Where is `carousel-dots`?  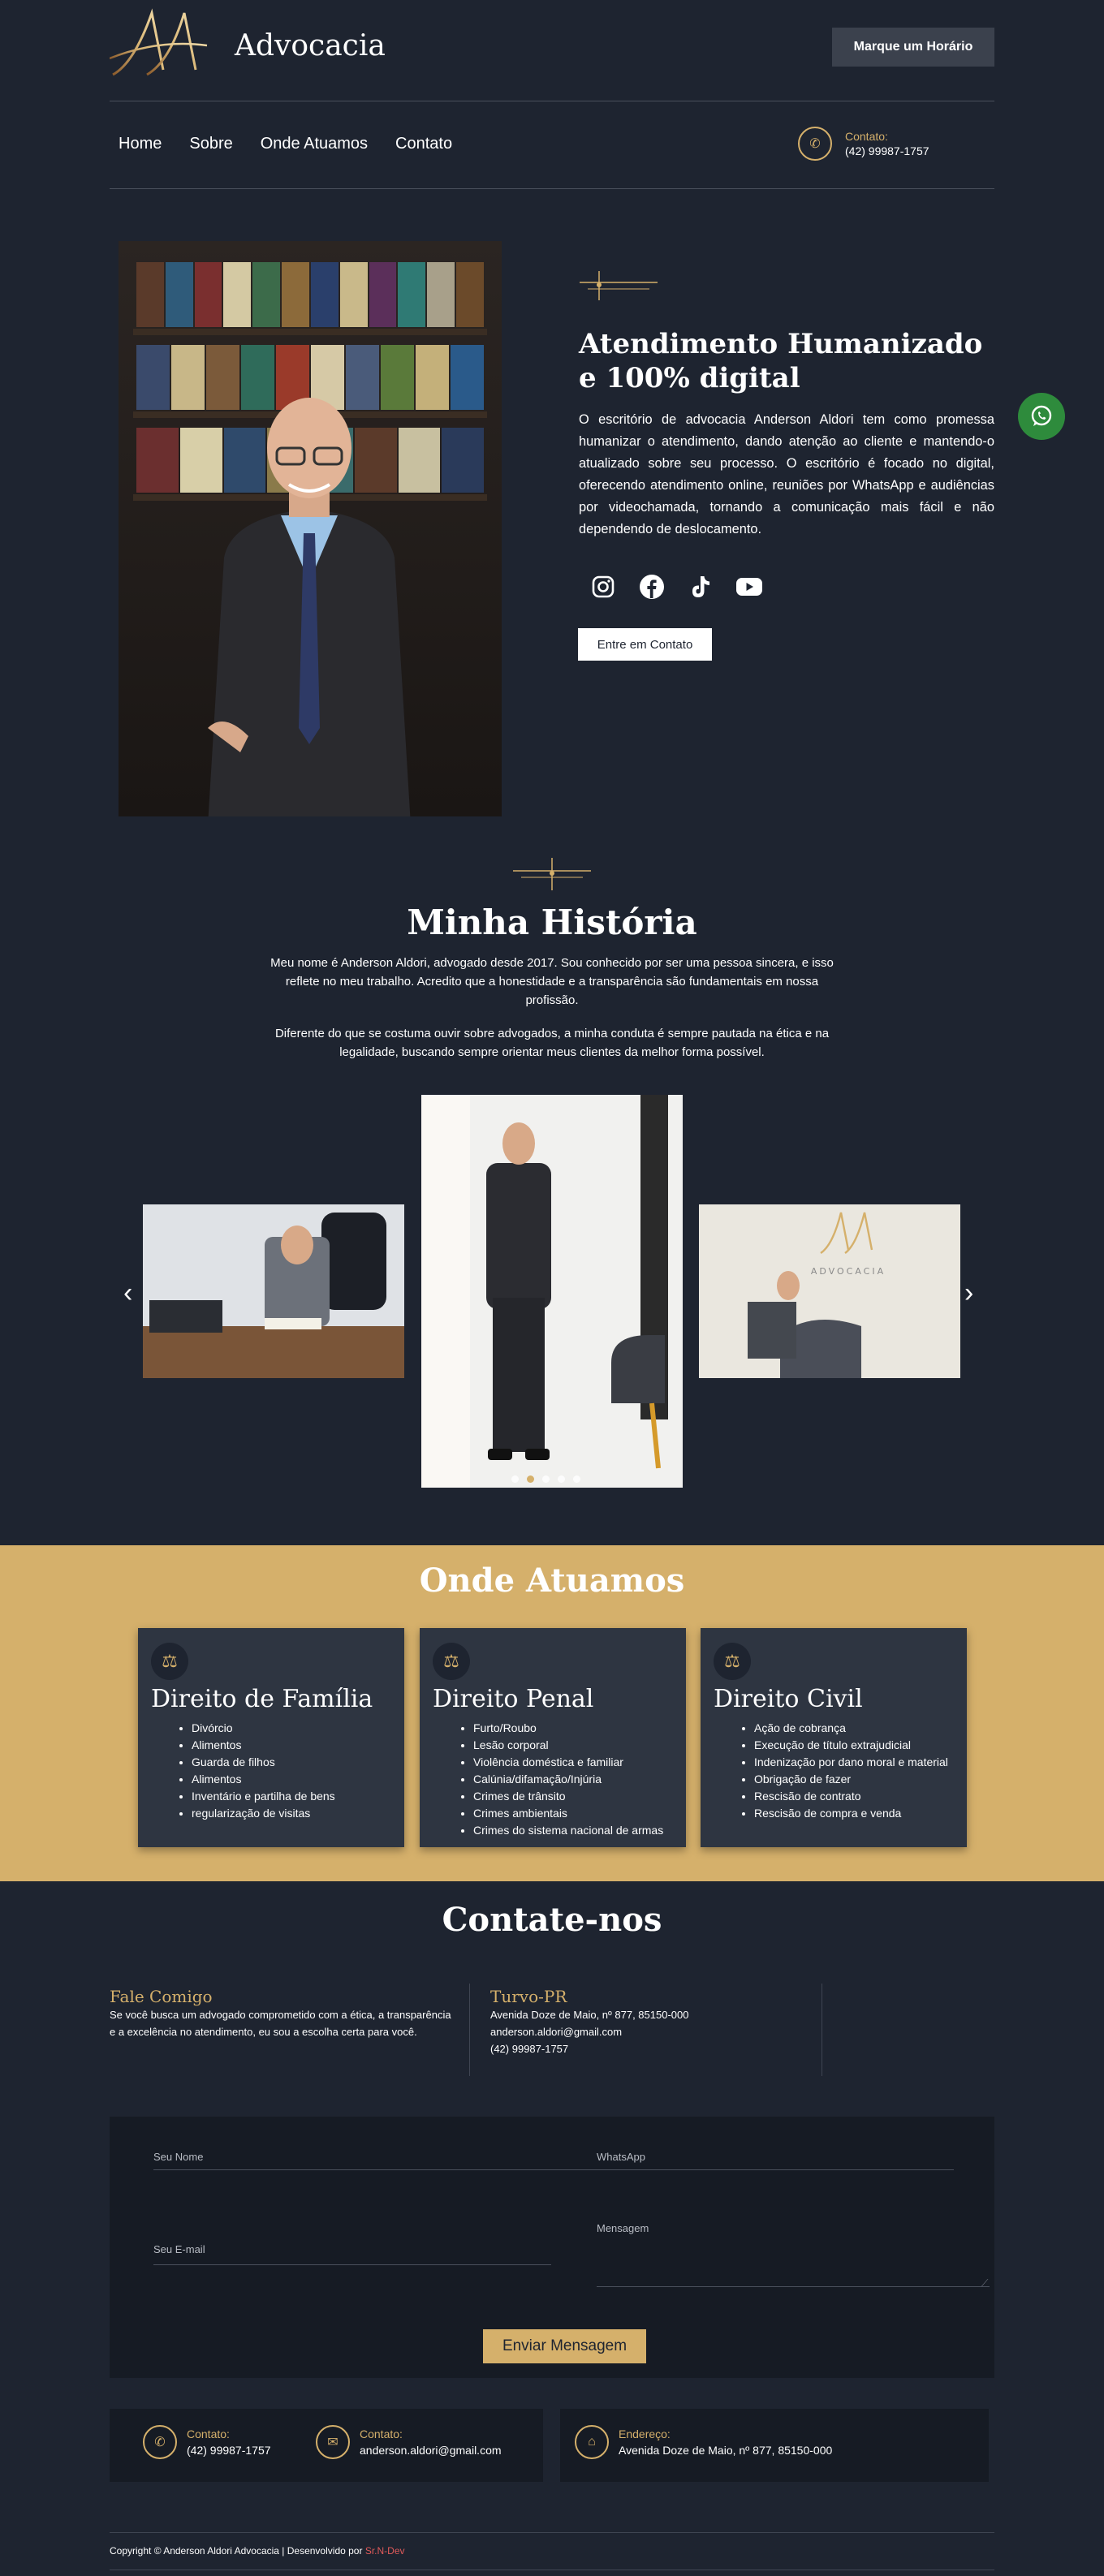
carousel-dots is located at coordinates (545, 1479).